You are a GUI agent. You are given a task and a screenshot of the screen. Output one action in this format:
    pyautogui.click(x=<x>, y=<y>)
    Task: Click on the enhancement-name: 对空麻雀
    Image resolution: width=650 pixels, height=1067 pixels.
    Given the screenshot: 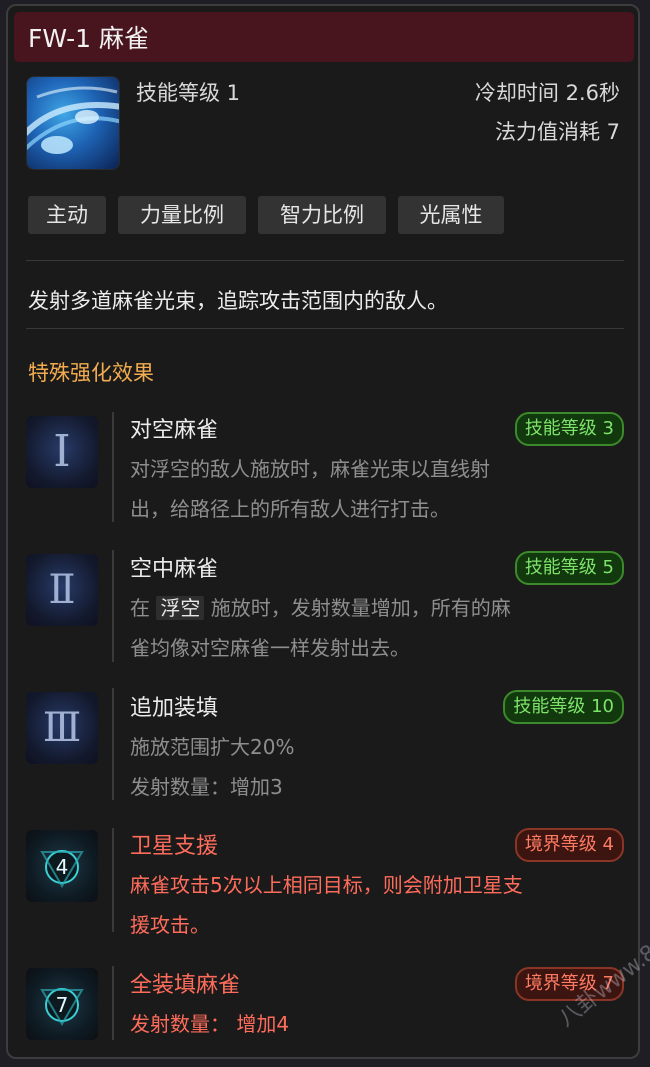 What is the action you would take?
    pyautogui.click(x=174, y=430)
    